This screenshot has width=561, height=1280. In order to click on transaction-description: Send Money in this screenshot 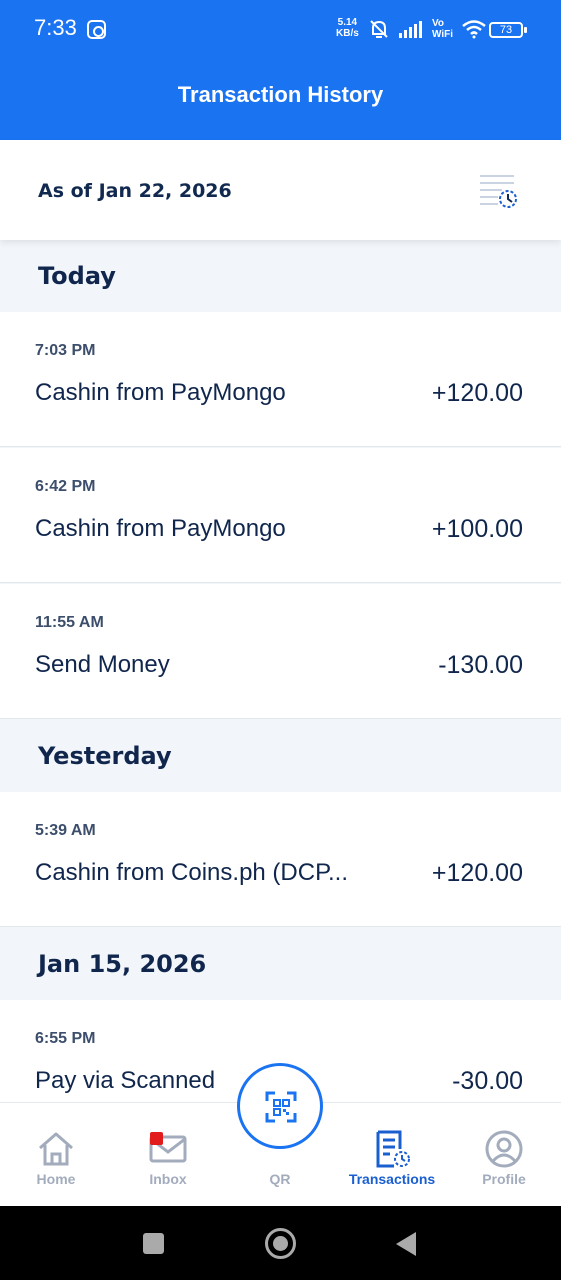, I will do `click(102, 664)`.